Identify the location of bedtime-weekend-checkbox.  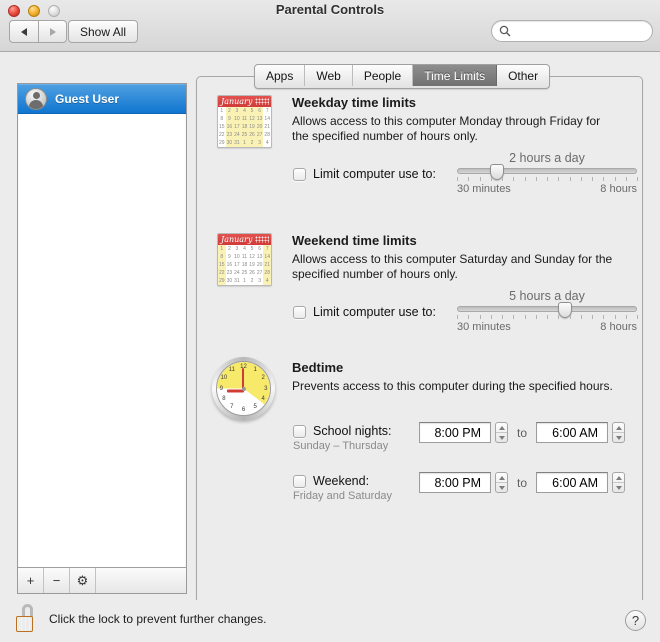
(299, 481).